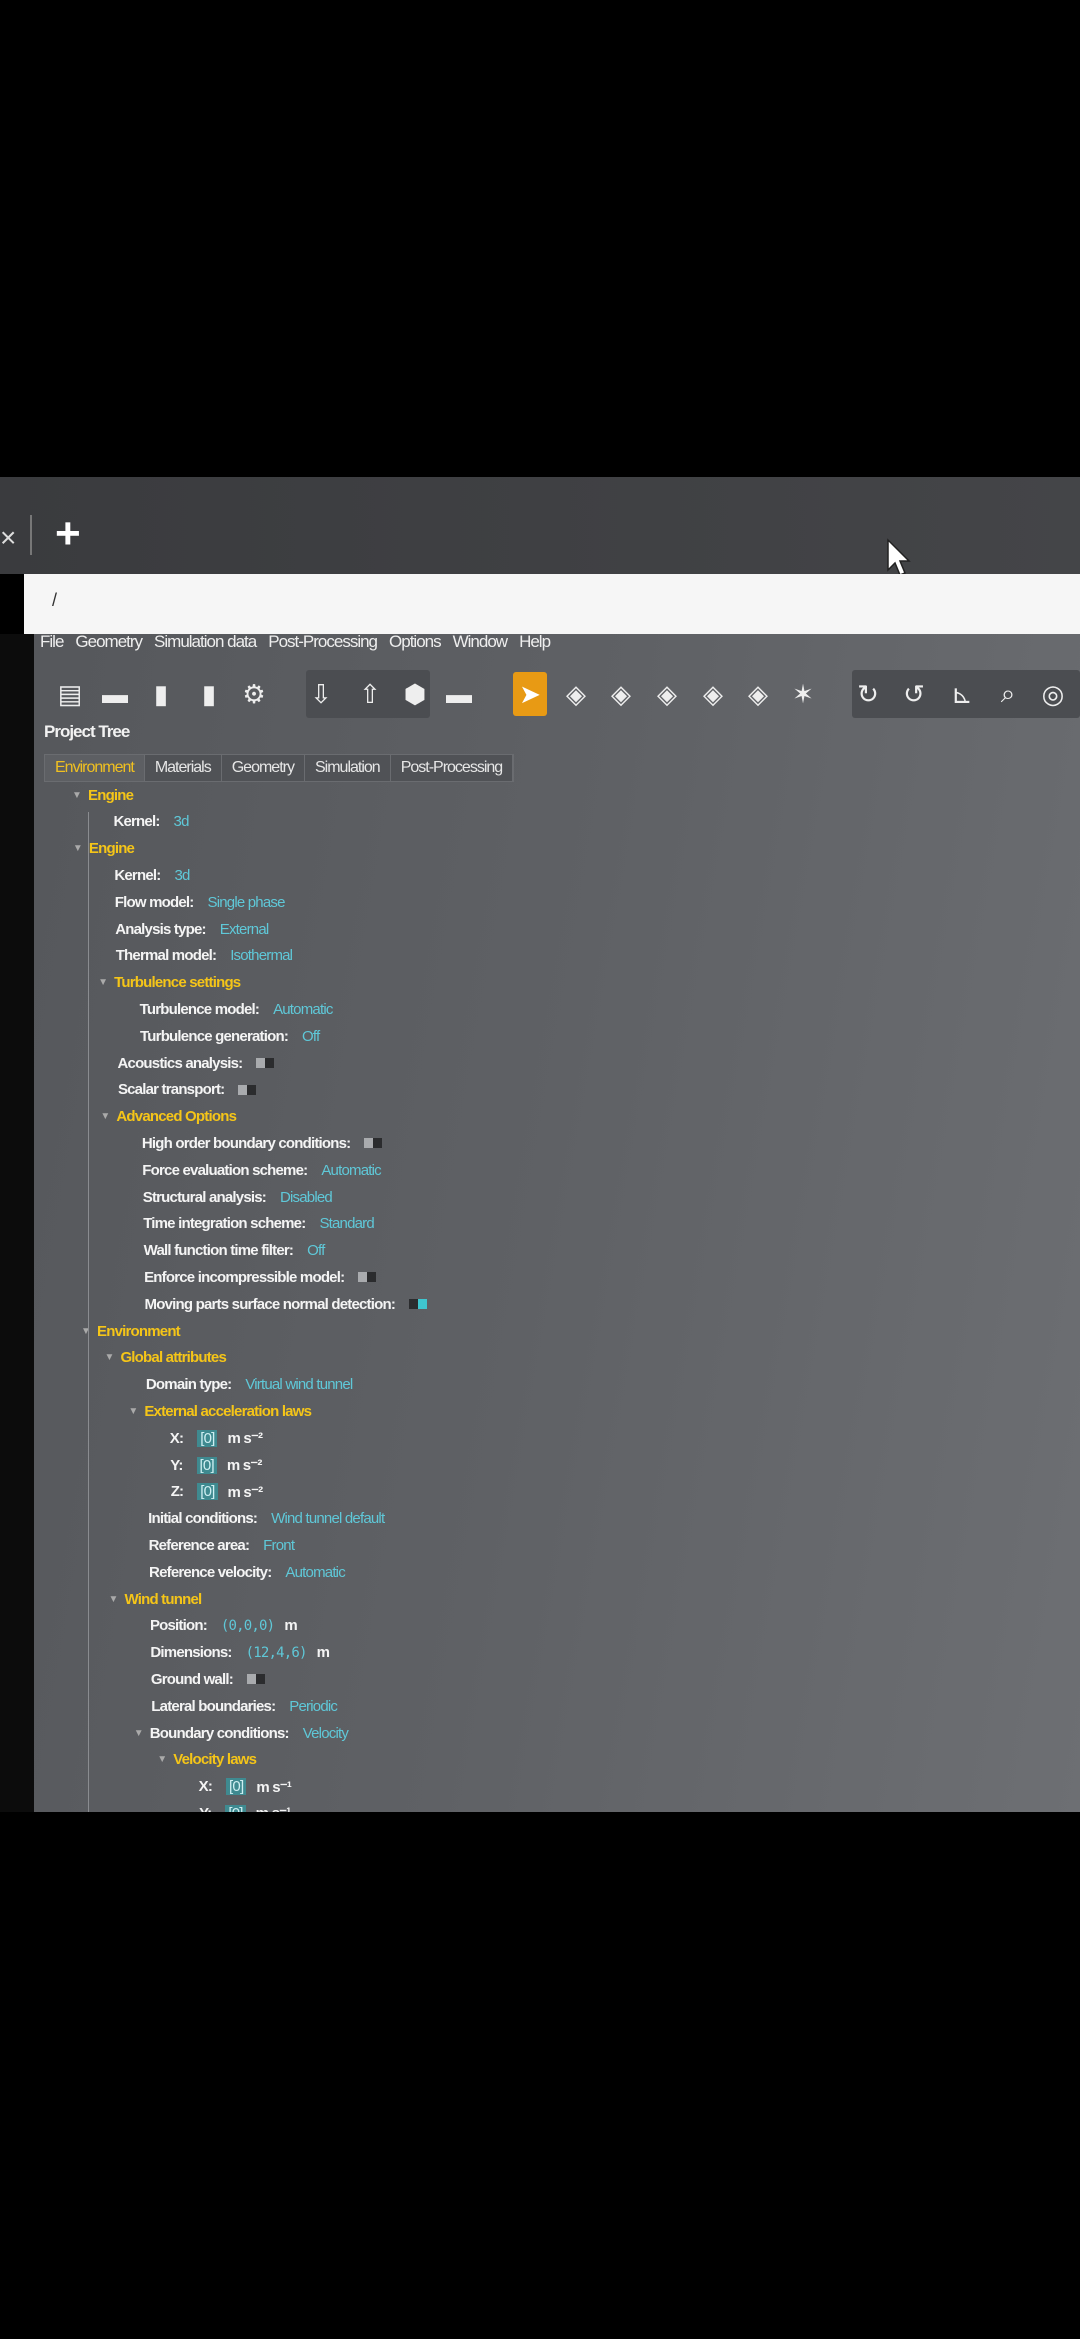  Describe the element at coordinates (95, 768) in the screenshot. I see `tab-environment: Environment` at that location.